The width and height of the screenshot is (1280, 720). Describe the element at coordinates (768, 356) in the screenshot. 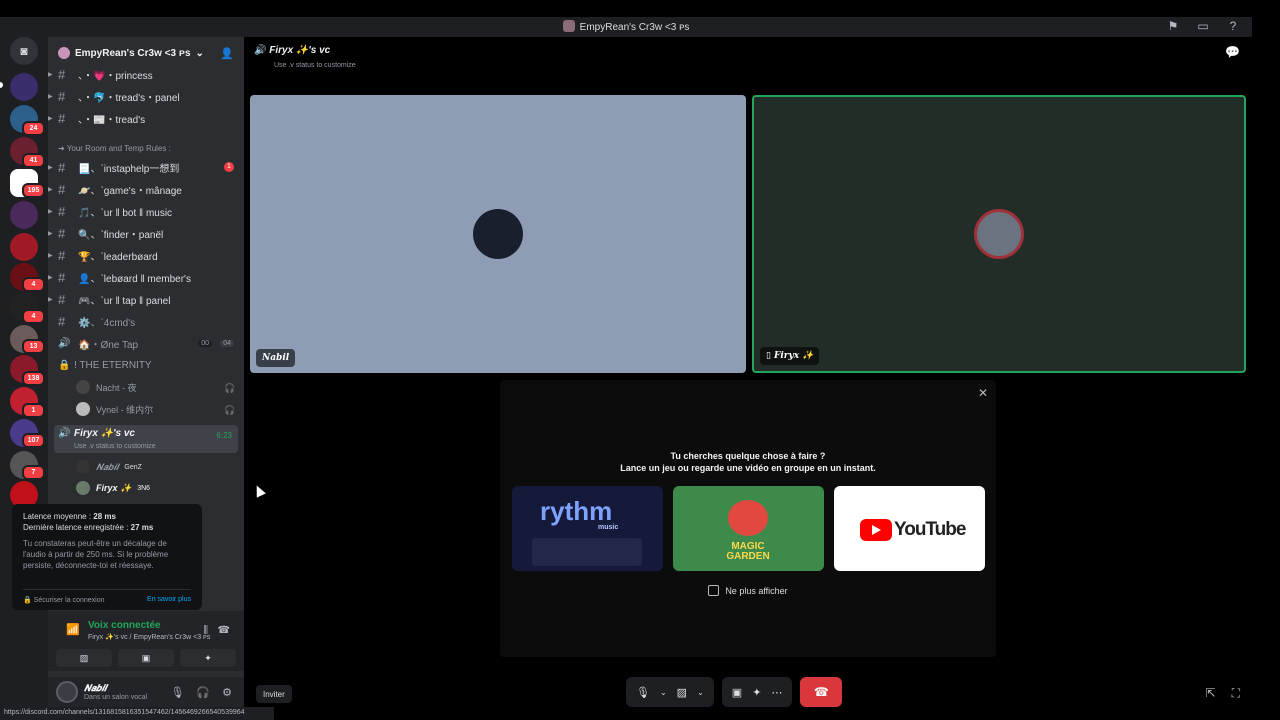

I see `mobile-icon: ▯` at that location.